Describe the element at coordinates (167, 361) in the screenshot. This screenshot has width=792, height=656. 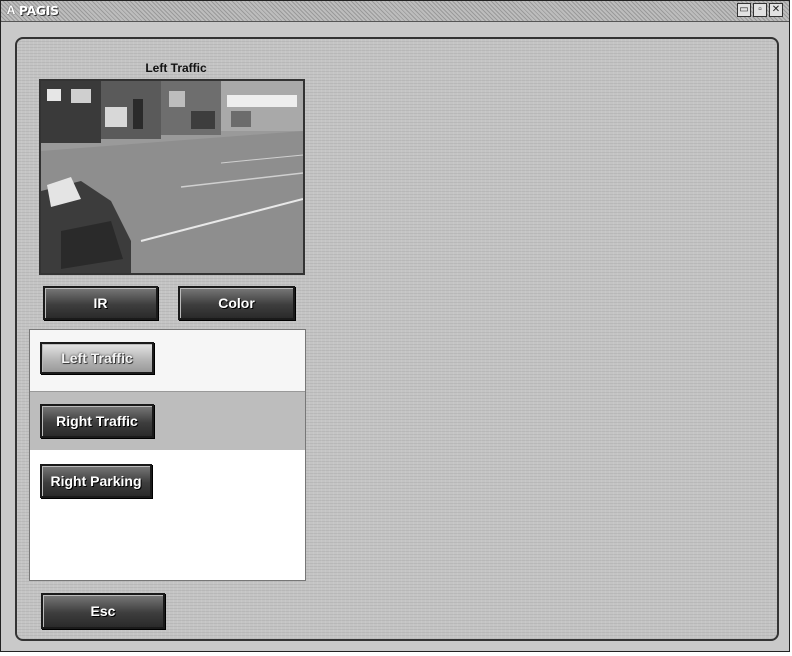
I see `list-row-left-traffic: Left Traffic` at that location.